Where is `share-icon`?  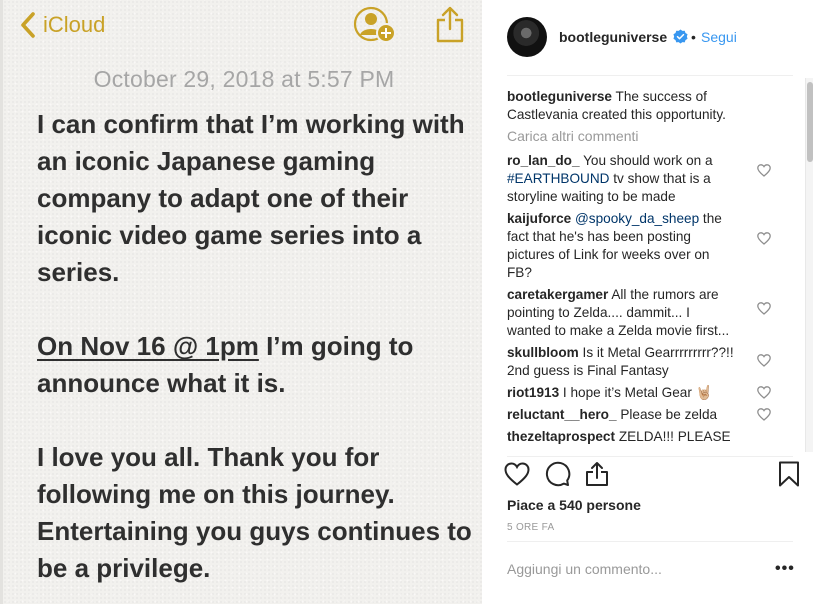
share-icon is located at coordinates (450, 24).